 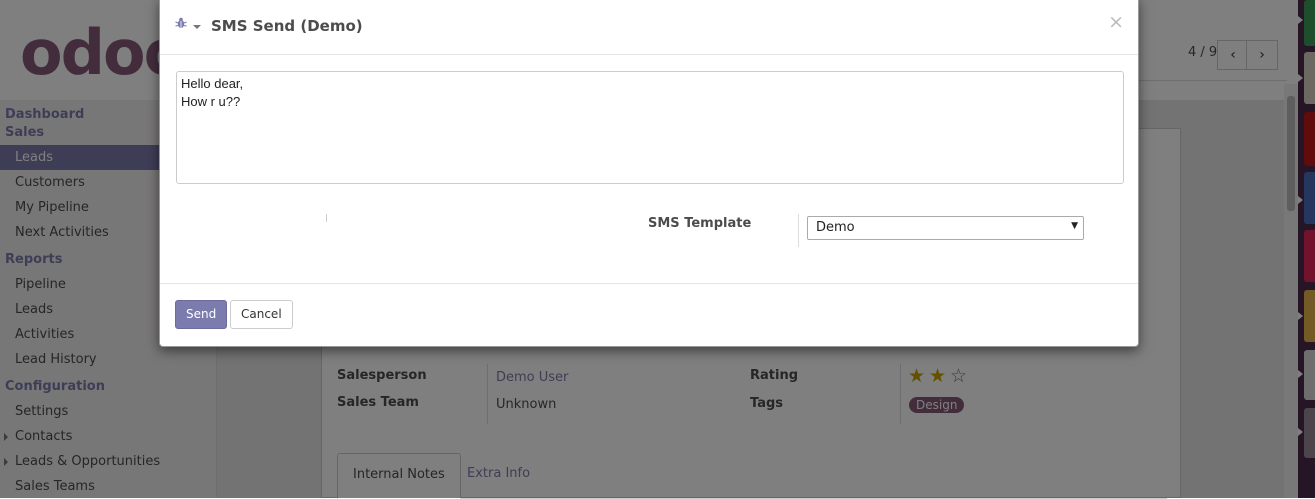 What do you see at coordinates (181, 23) in the screenshot?
I see `bug-icon` at bounding box center [181, 23].